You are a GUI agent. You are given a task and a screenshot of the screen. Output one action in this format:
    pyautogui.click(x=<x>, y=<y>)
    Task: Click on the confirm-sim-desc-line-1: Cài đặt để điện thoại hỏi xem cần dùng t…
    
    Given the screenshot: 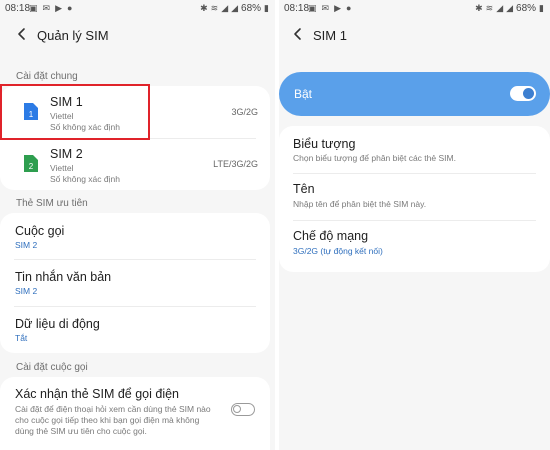 What is the action you would take?
    pyautogui.click(x=113, y=409)
    